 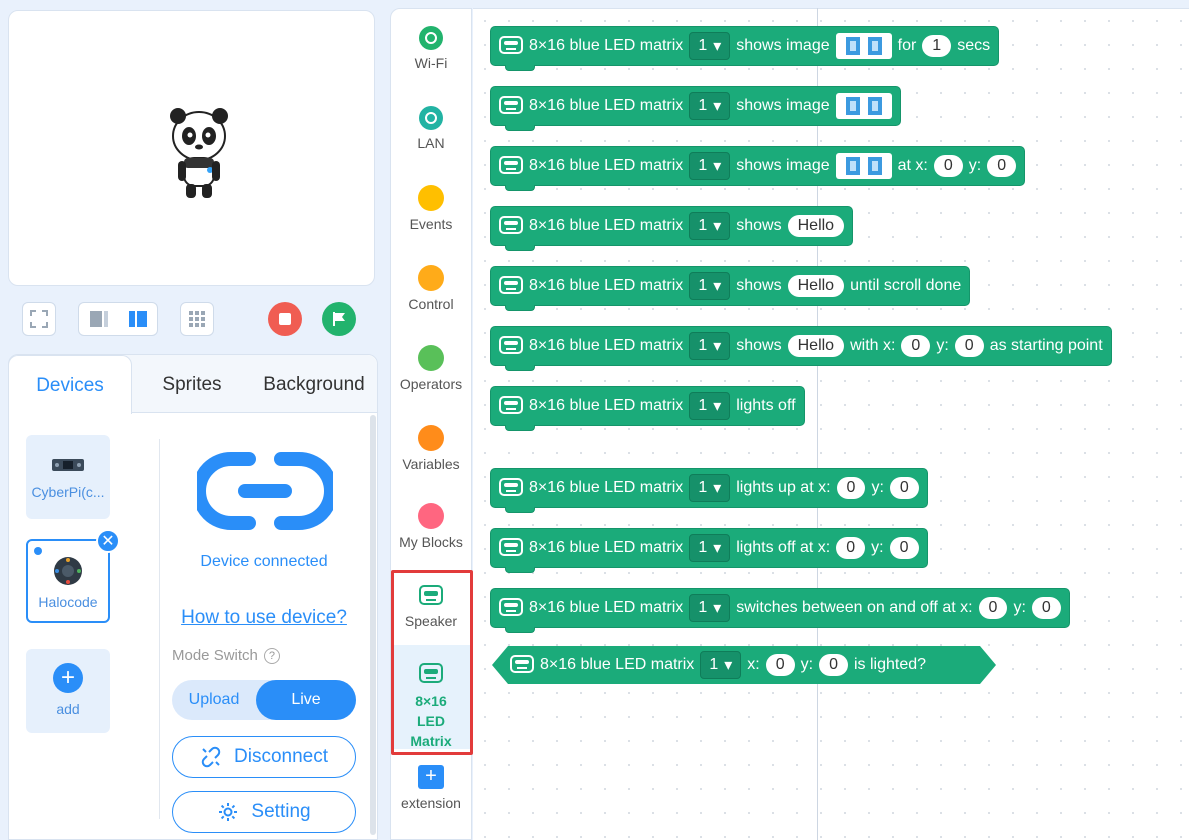 What do you see at coordinates (68, 691) in the screenshot?
I see `add-device-button: + add` at bounding box center [68, 691].